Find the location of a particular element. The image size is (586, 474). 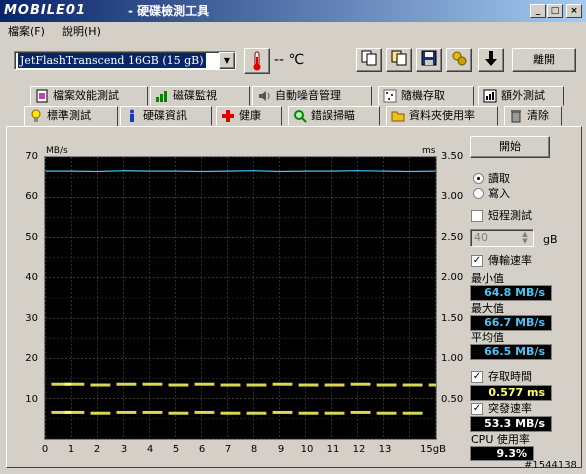

x-tick: 6 is located at coordinates (202, 449).